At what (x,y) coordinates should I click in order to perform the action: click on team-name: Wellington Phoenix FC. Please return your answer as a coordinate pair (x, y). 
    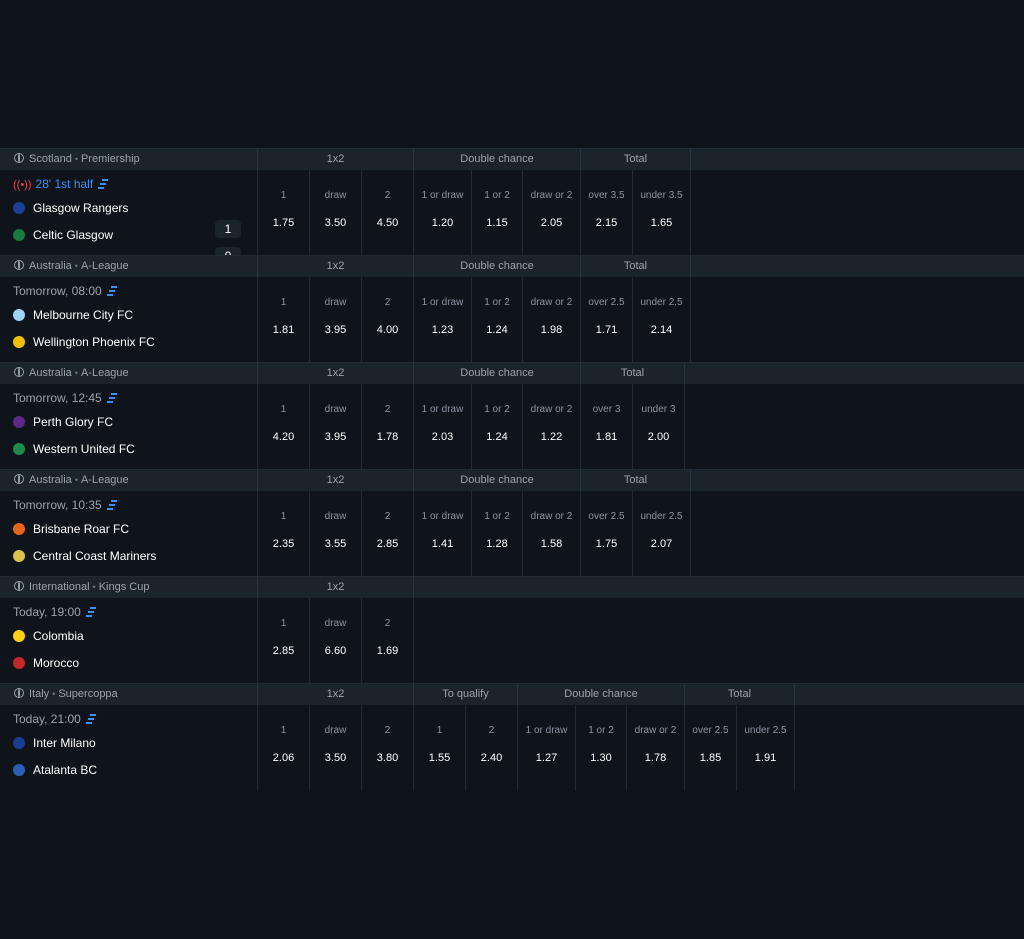
    Looking at the image, I should click on (94, 342).